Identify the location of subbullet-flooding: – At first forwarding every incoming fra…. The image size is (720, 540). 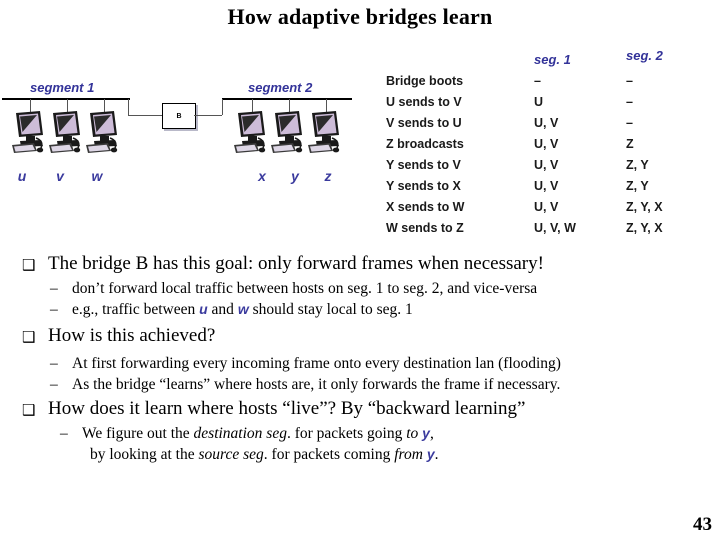
(360, 363).